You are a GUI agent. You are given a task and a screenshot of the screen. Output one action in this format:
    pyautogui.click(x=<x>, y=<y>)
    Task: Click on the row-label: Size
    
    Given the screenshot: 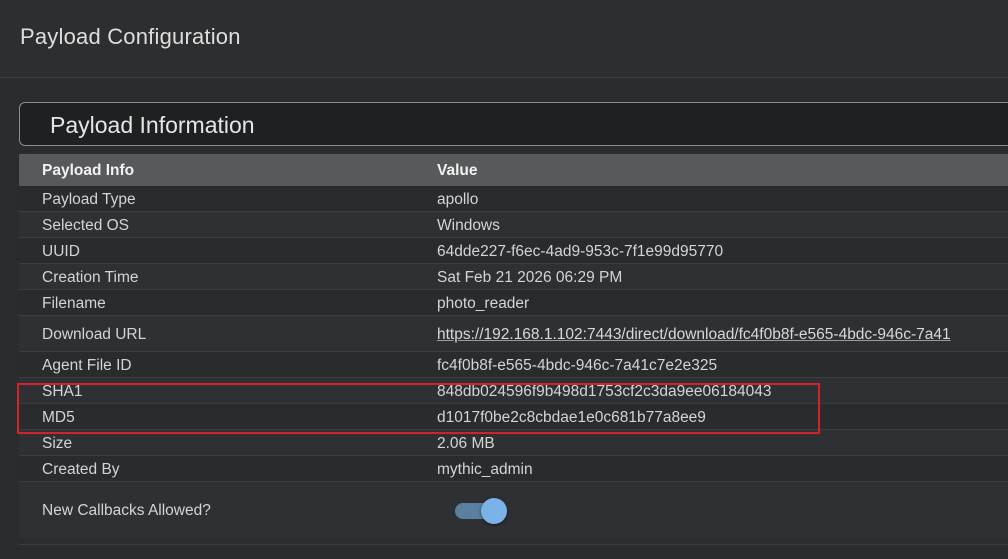 What is the action you would take?
    pyautogui.click(x=57, y=443)
    